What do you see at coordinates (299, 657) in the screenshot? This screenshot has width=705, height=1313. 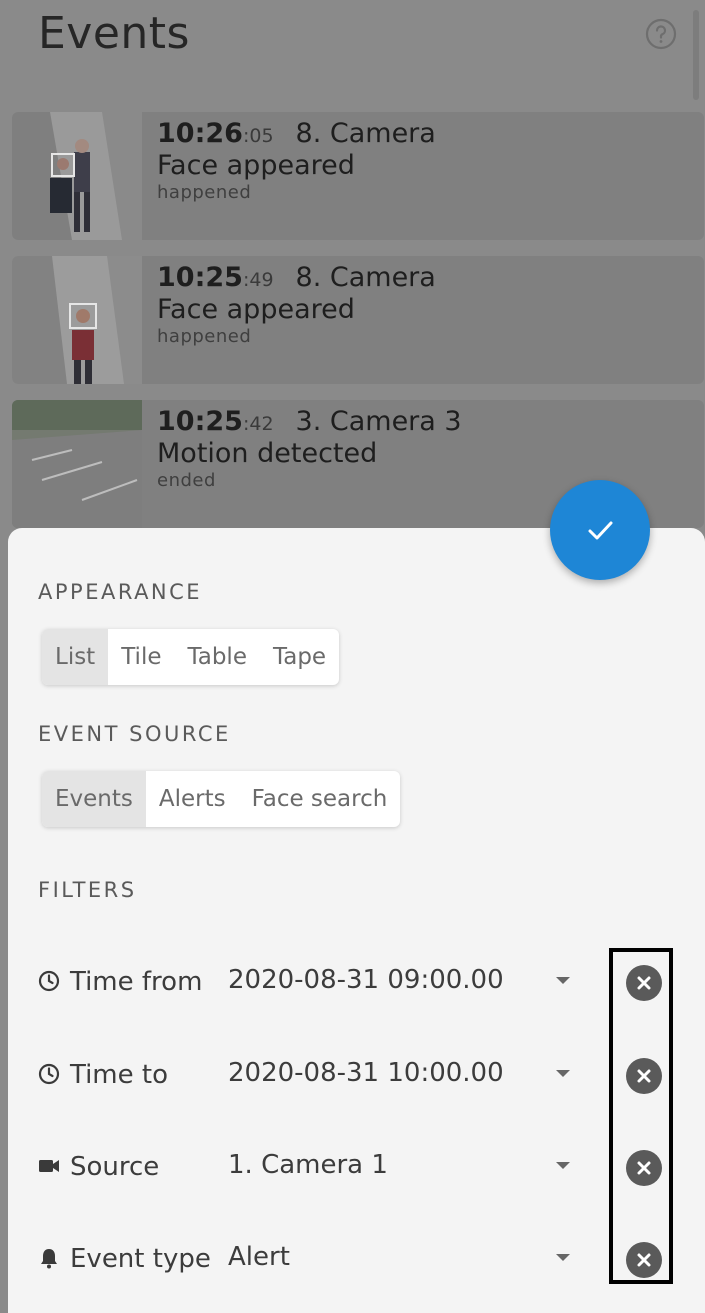 I see `appearance-option-tape: Tape` at bounding box center [299, 657].